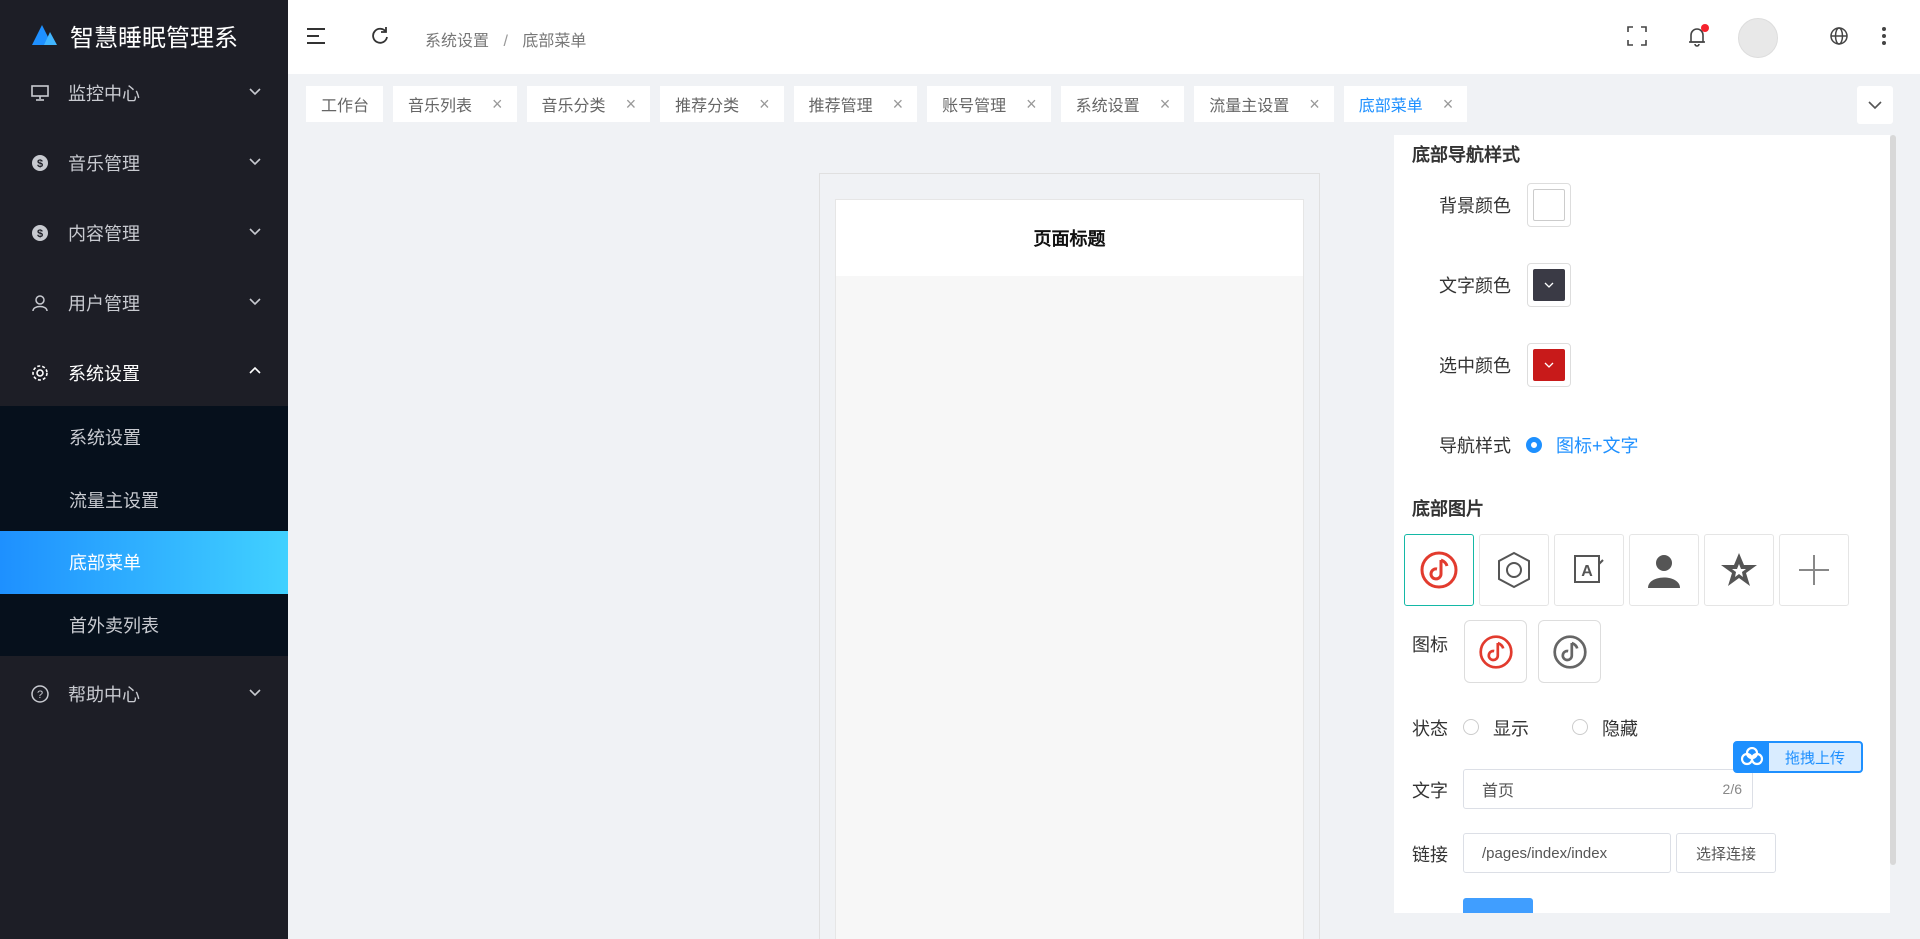 Image resolution: width=1920 pixels, height=939 pixels. I want to click on status-show-radio, so click(1471, 727).